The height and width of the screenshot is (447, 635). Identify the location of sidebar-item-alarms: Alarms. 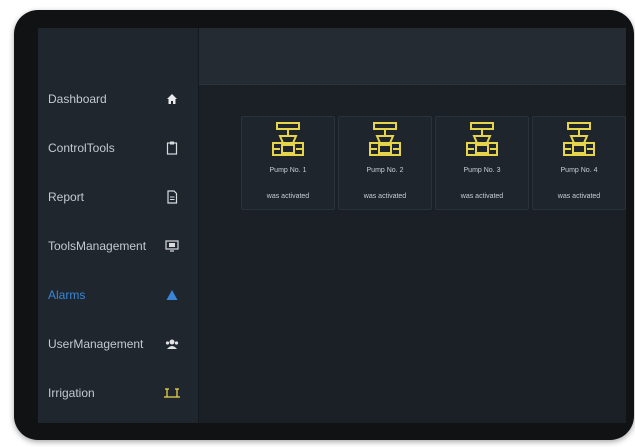
(118, 295).